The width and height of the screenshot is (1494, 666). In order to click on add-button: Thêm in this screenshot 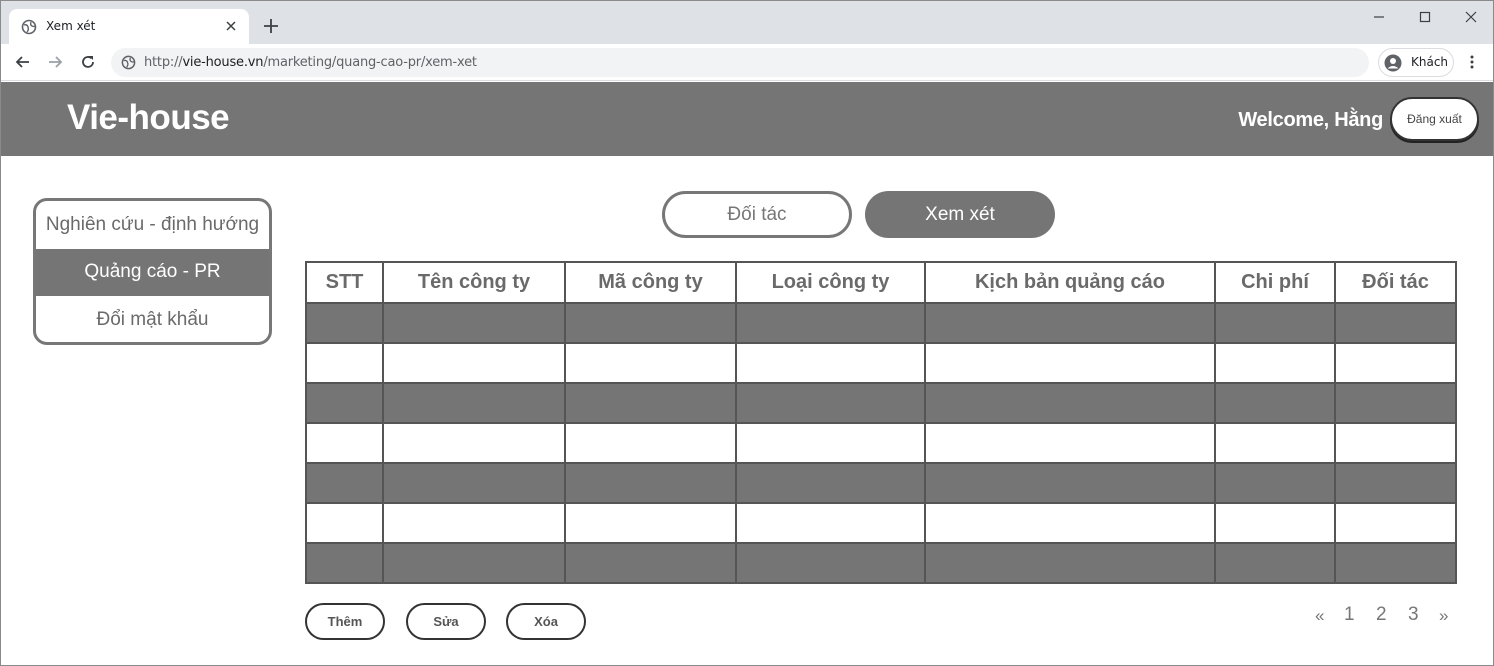, I will do `click(345, 621)`.